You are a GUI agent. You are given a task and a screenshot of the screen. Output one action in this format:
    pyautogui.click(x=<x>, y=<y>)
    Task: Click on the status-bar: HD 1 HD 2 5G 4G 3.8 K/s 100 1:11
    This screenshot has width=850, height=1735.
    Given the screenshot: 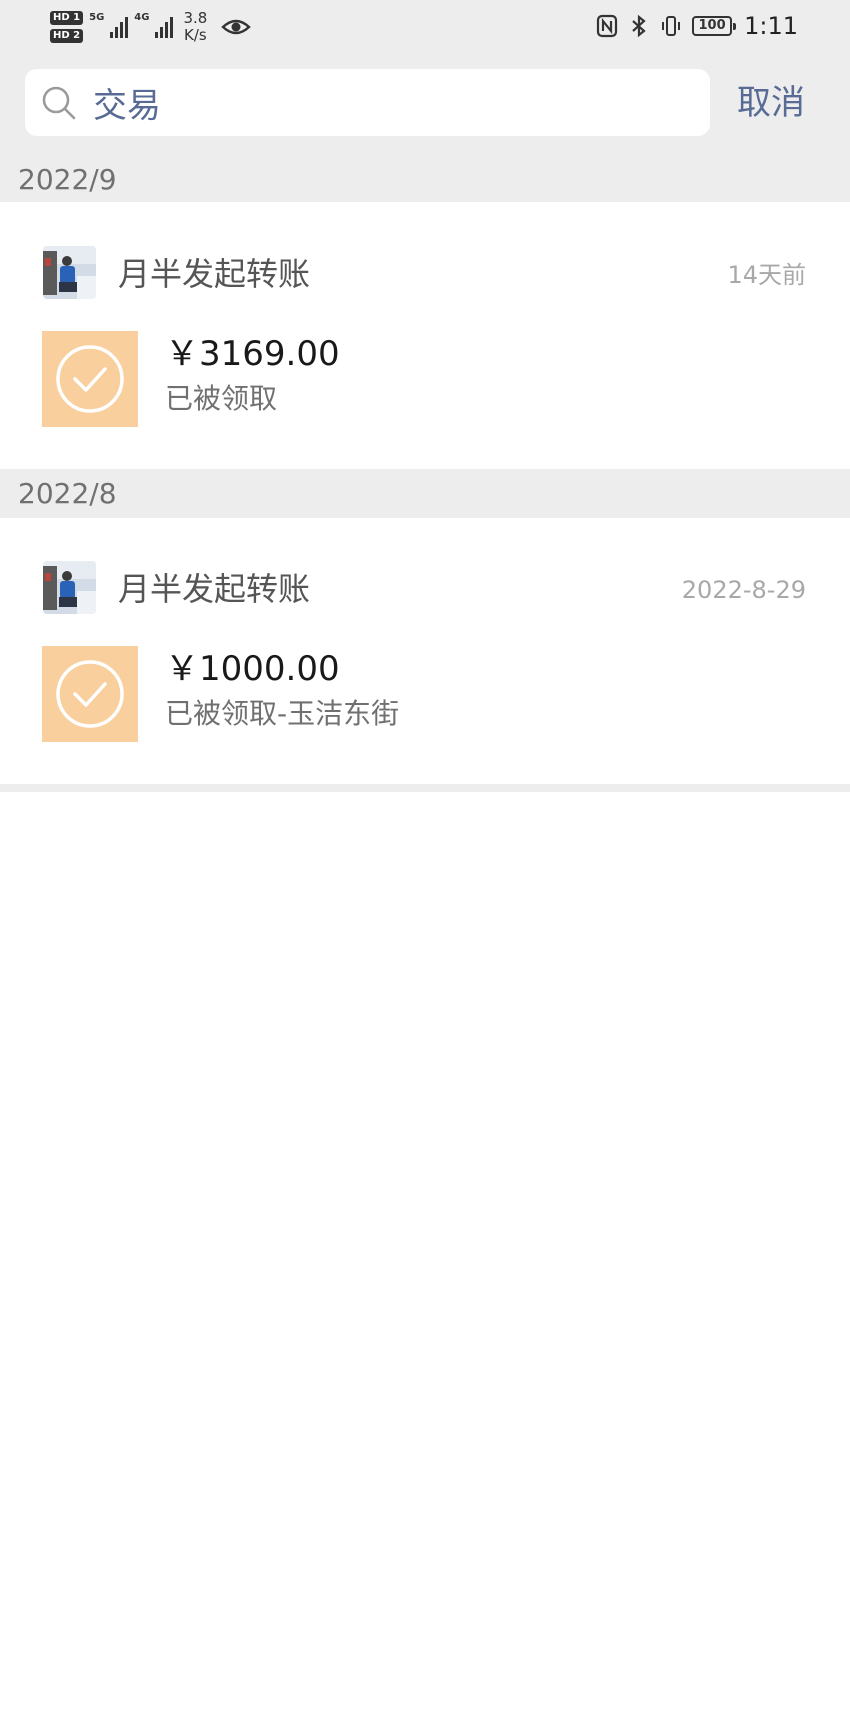 What is the action you would take?
    pyautogui.click(x=425, y=26)
    